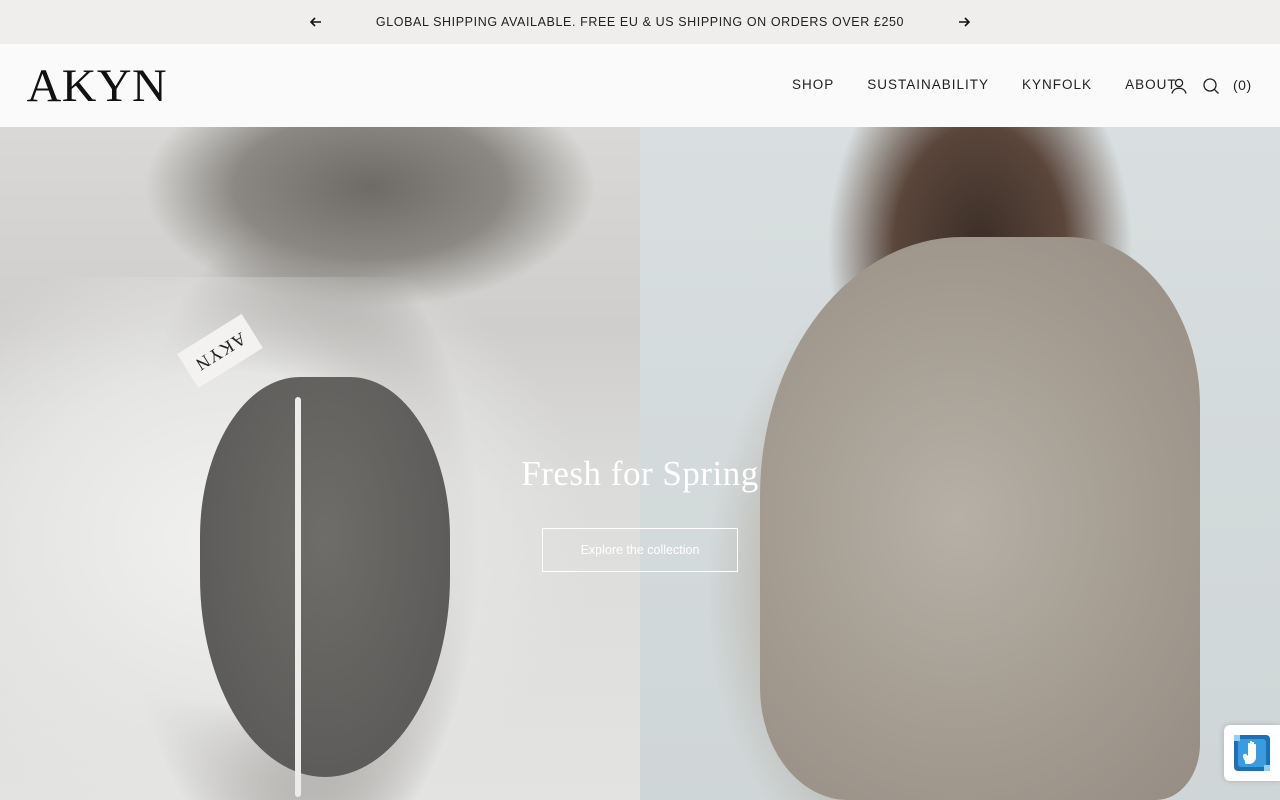 This screenshot has height=800, width=1280. I want to click on user-icon, so click(1179, 86).